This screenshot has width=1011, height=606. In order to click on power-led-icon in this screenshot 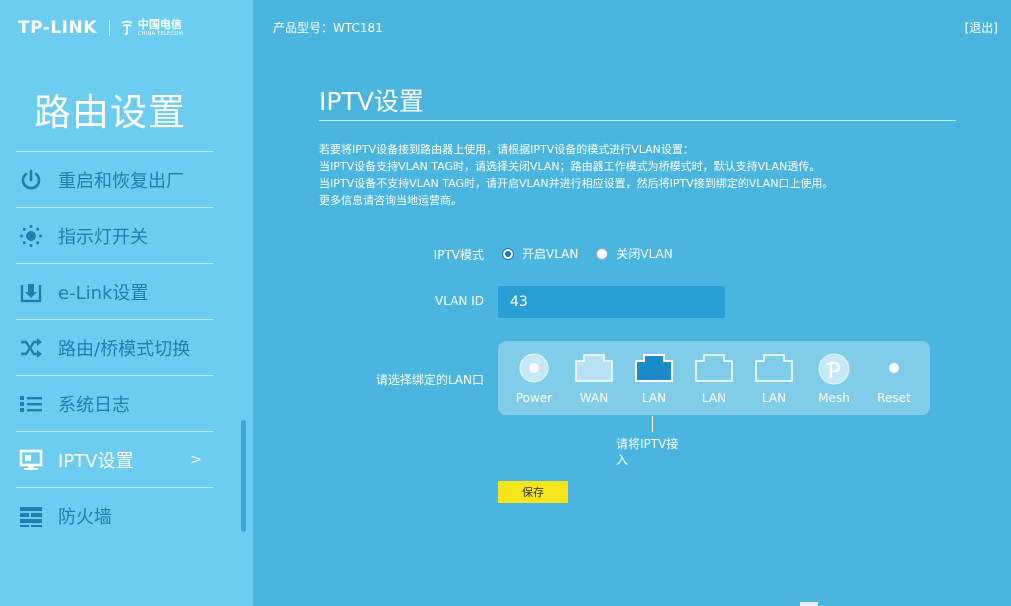, I will do `click(534, 370)`.